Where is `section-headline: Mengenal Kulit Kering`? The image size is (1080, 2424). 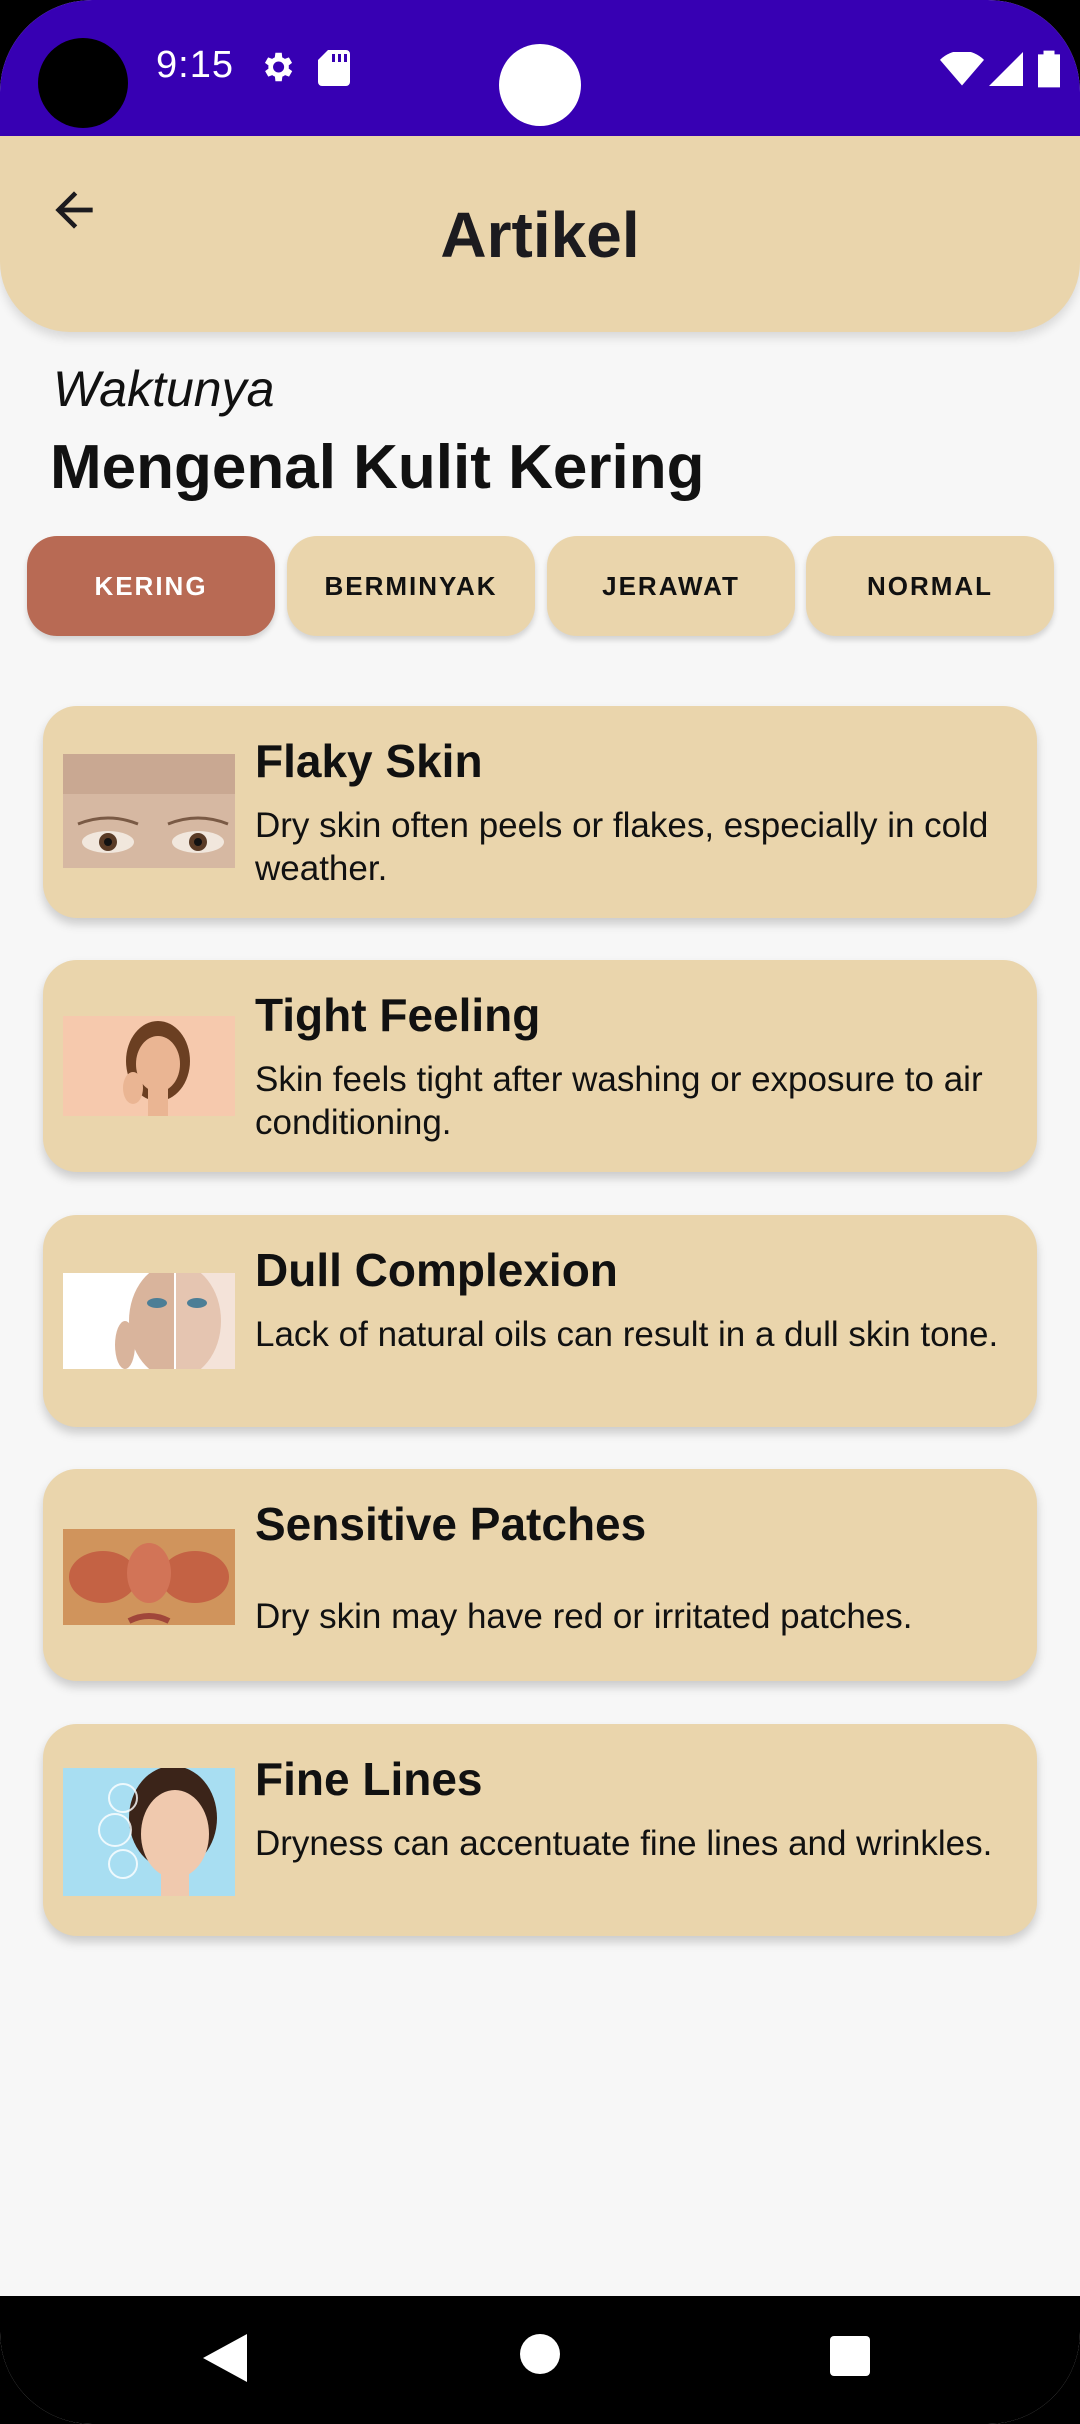
section-headline: Mengenal Kulit Kering is located at coordinates (377, 467).